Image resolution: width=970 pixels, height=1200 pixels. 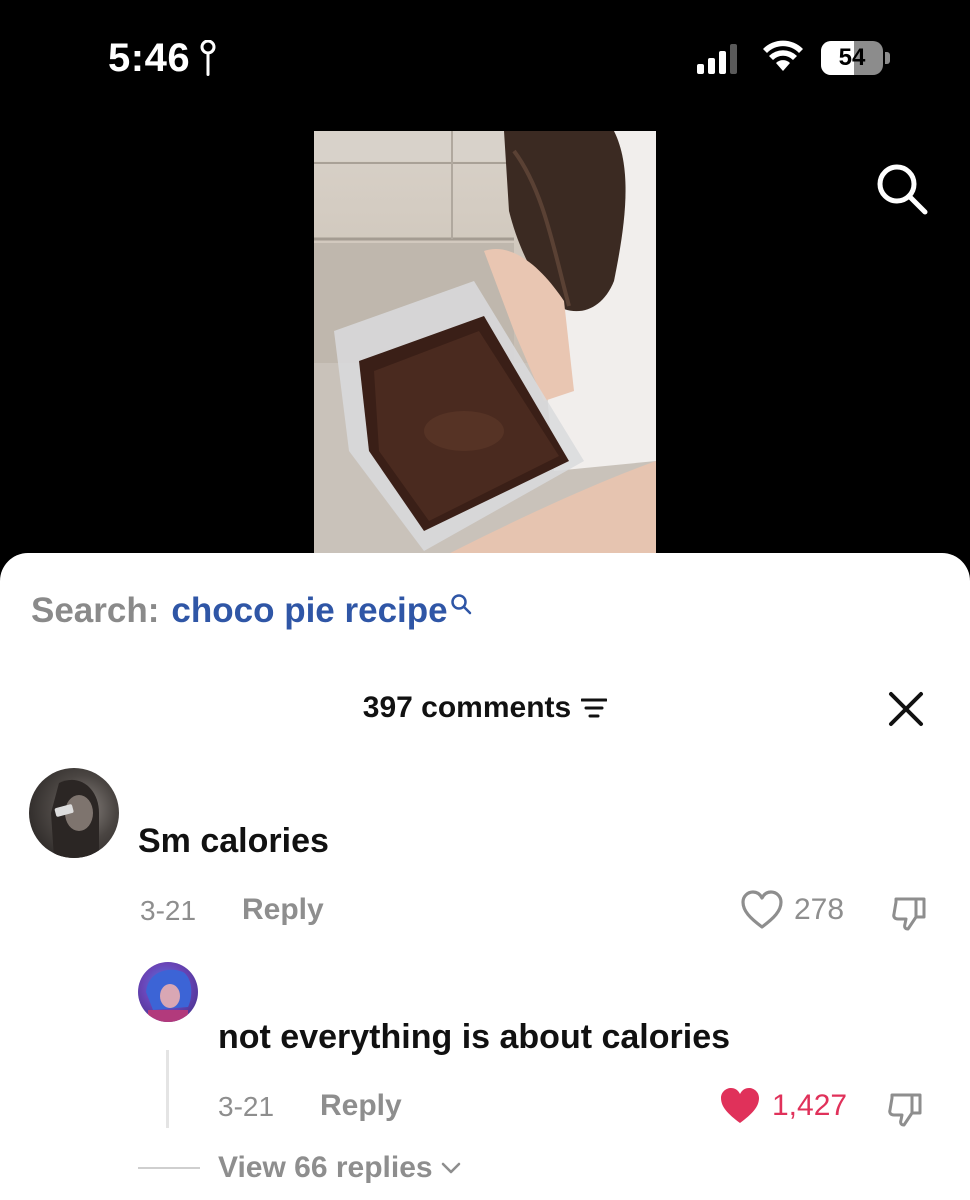 I want to click on battery-body: 54, so click(x=852, y=58).